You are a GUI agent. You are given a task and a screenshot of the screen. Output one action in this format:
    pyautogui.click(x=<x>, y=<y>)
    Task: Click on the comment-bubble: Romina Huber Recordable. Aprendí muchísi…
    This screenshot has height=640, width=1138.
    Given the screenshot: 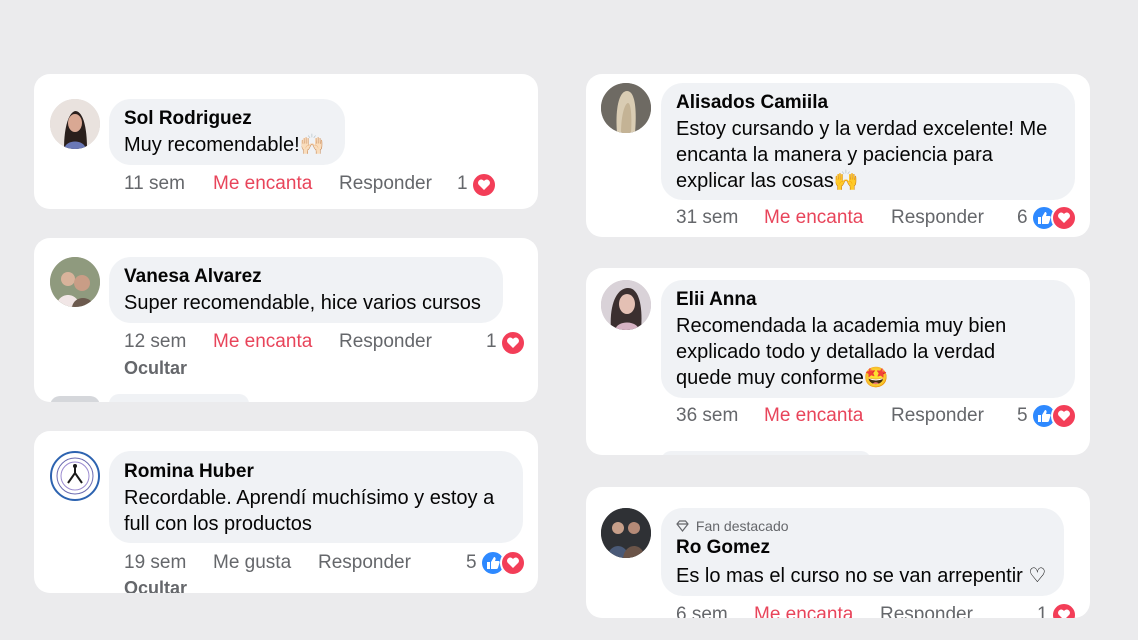 What is the action you would take?
    pyautogui.click(x=316, y=497)
    